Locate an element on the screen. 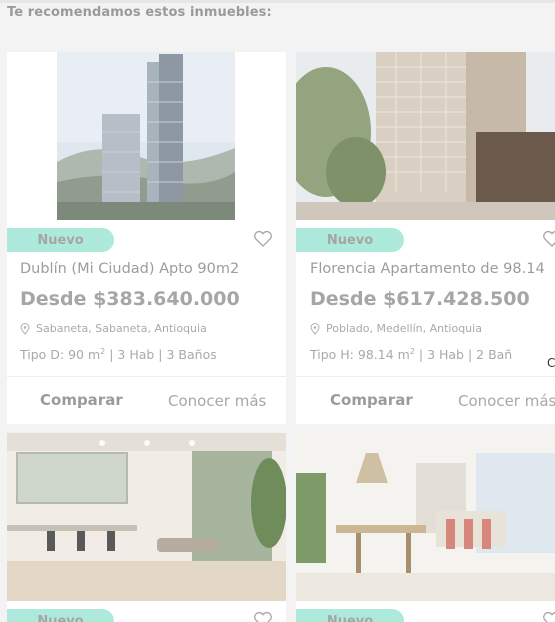 The image size is (555, 622). property-location: Poblado, Medellín, Antioquia is located at coordinates (396, 328).